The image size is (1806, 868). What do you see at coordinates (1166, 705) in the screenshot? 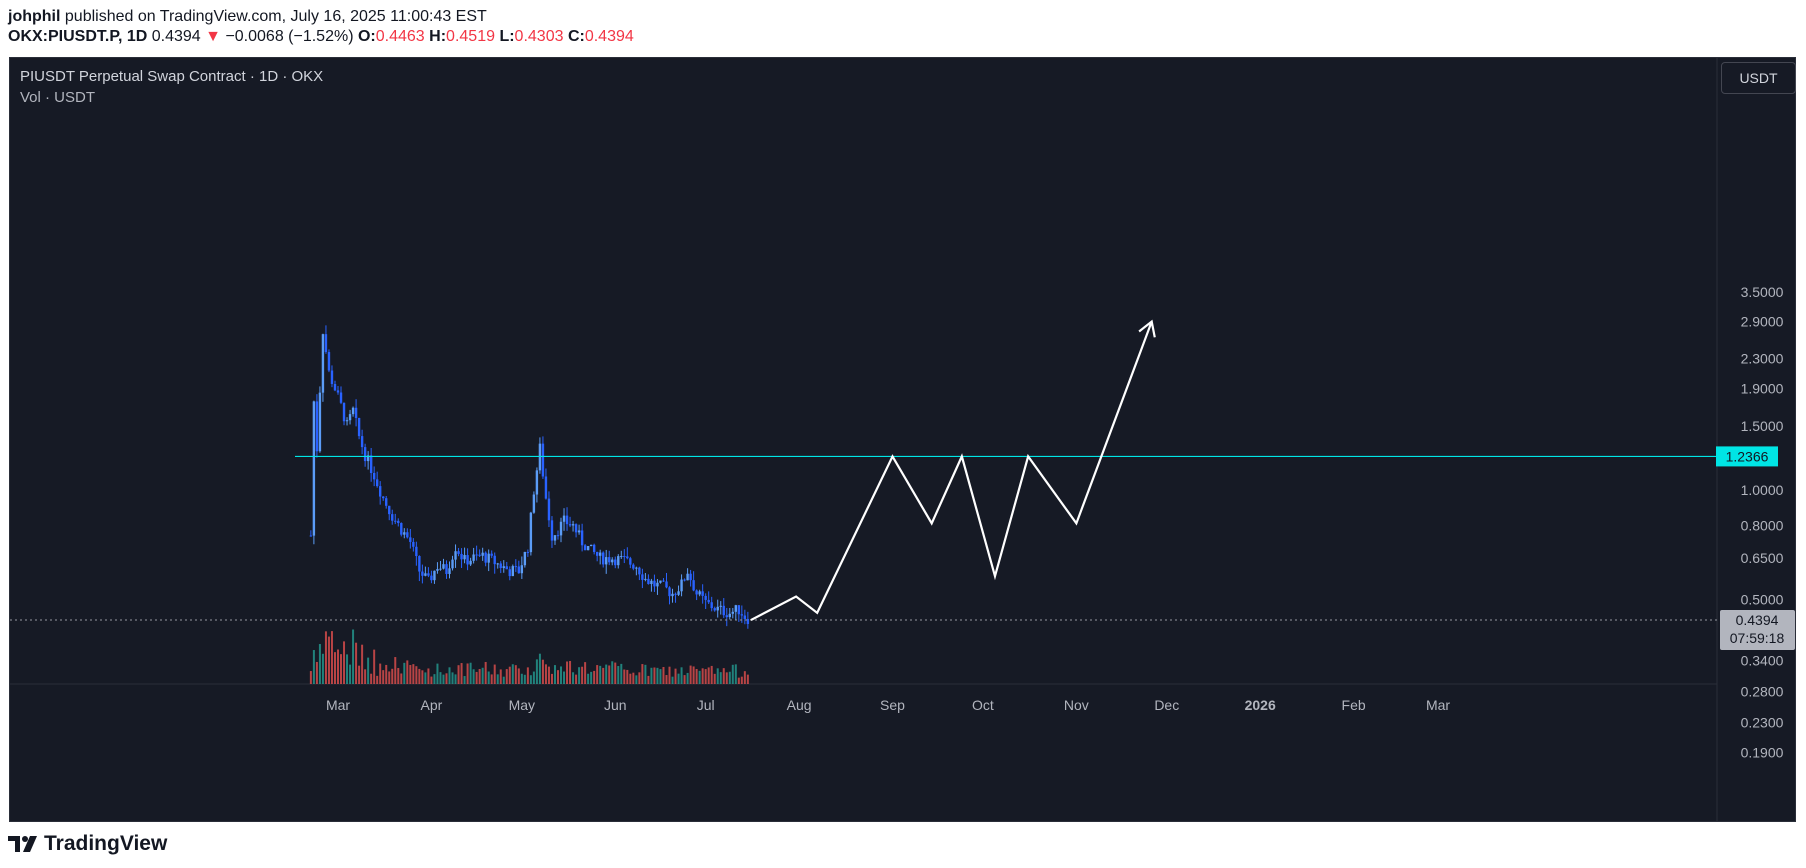
I see `time-tick-label: Dec` at bounding box center [1166, 705].